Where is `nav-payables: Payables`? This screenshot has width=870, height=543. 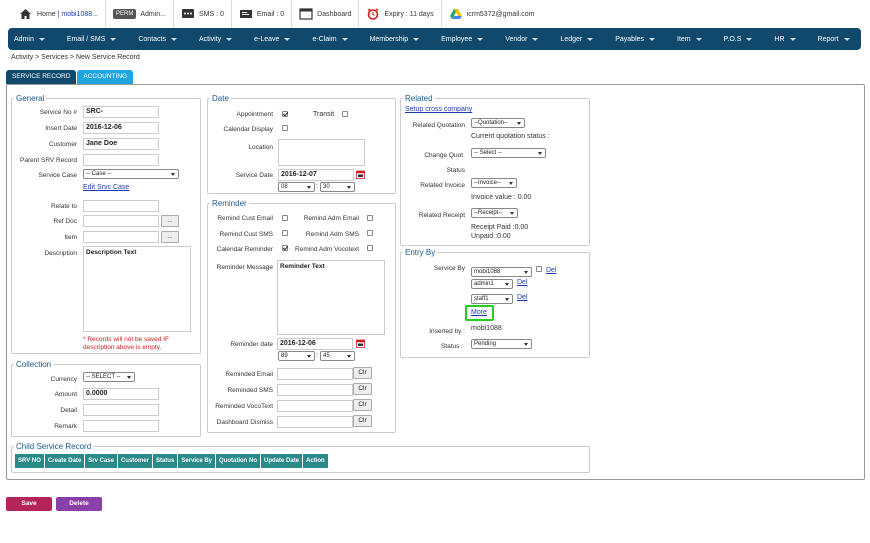 nav-payables: Payables is located at coordinates (624, 39).